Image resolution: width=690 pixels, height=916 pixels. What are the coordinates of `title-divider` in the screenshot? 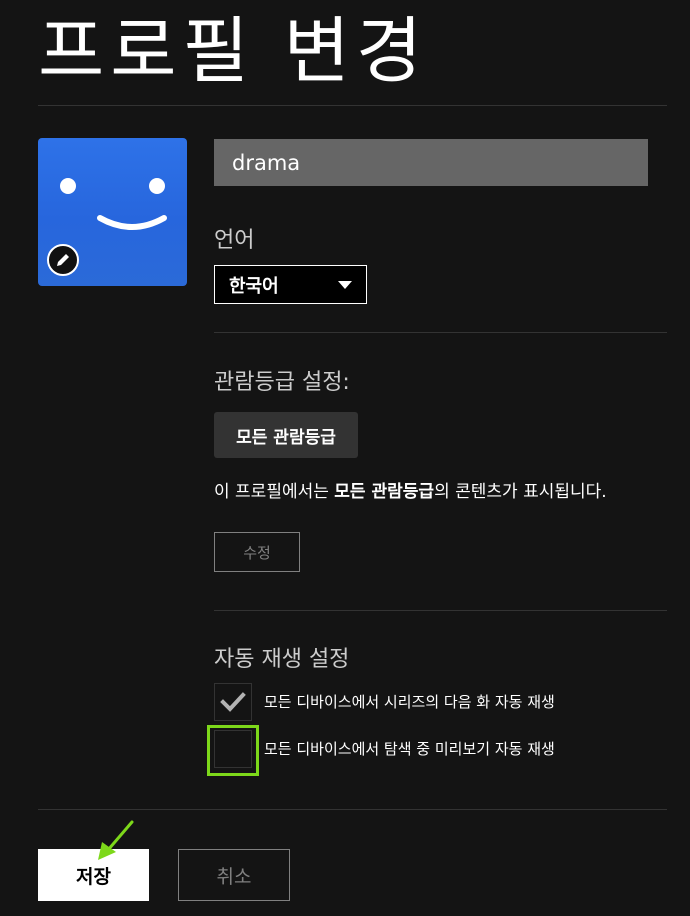 It's located at (352, 105).